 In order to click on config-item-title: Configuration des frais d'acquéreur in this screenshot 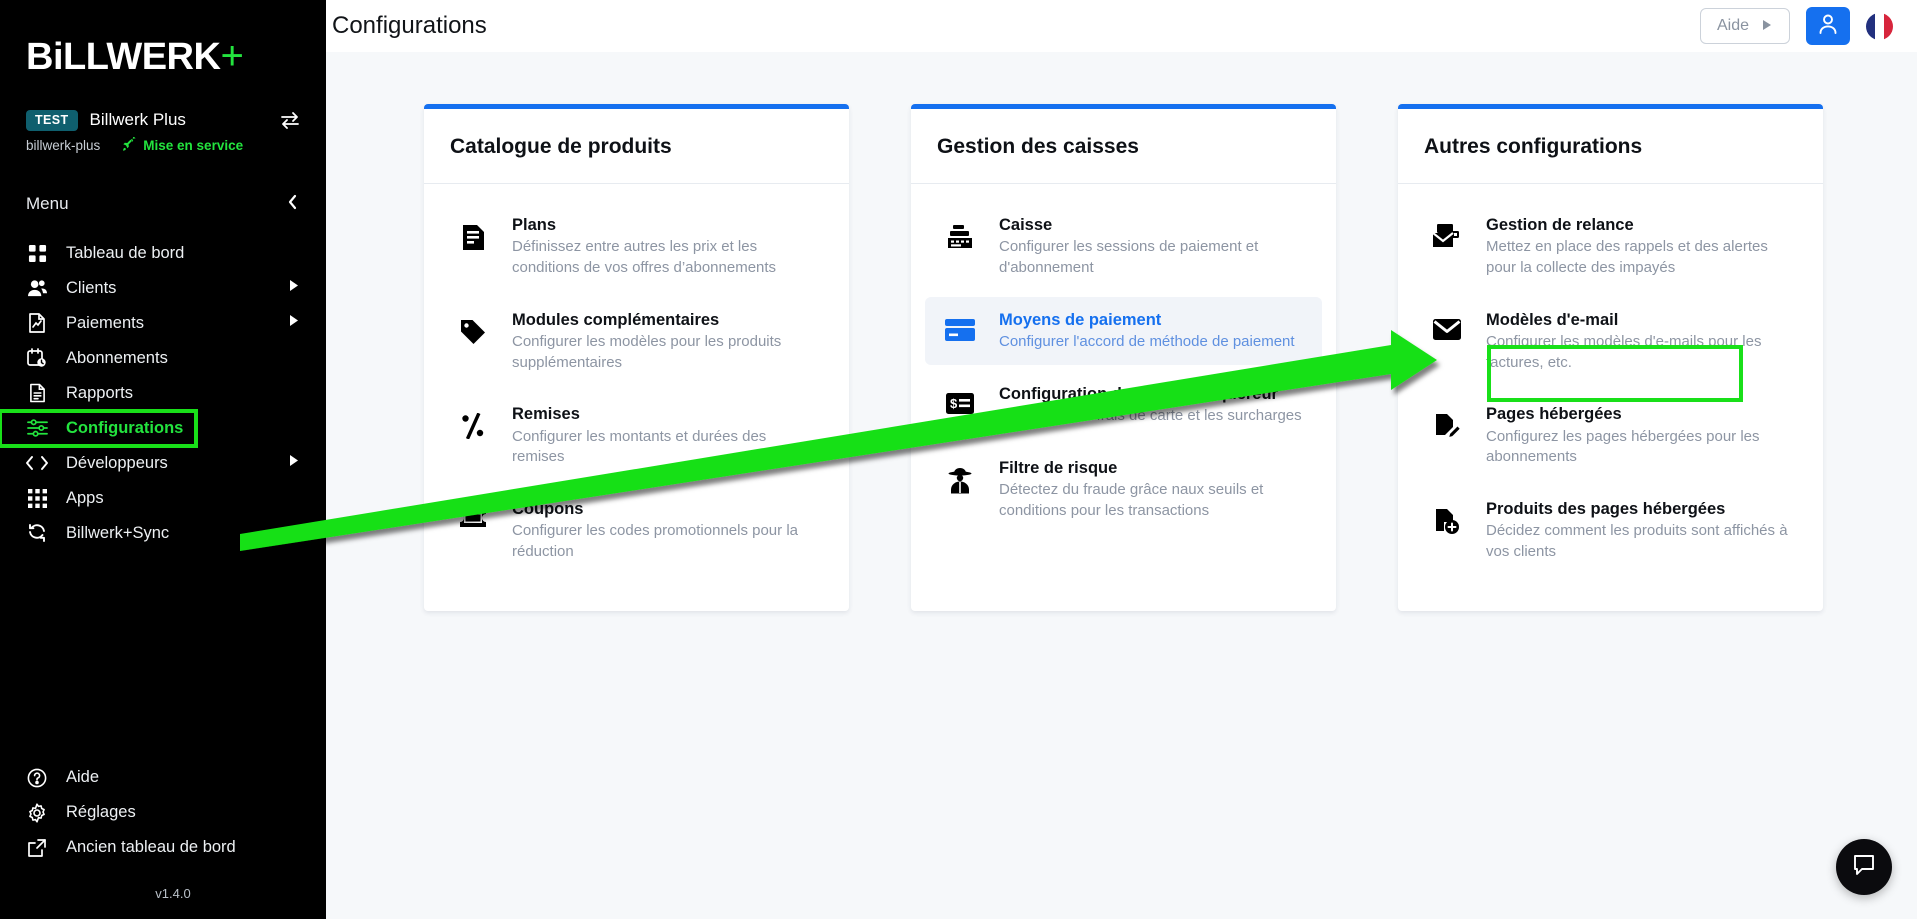, I will do `click(1138, 393)`.